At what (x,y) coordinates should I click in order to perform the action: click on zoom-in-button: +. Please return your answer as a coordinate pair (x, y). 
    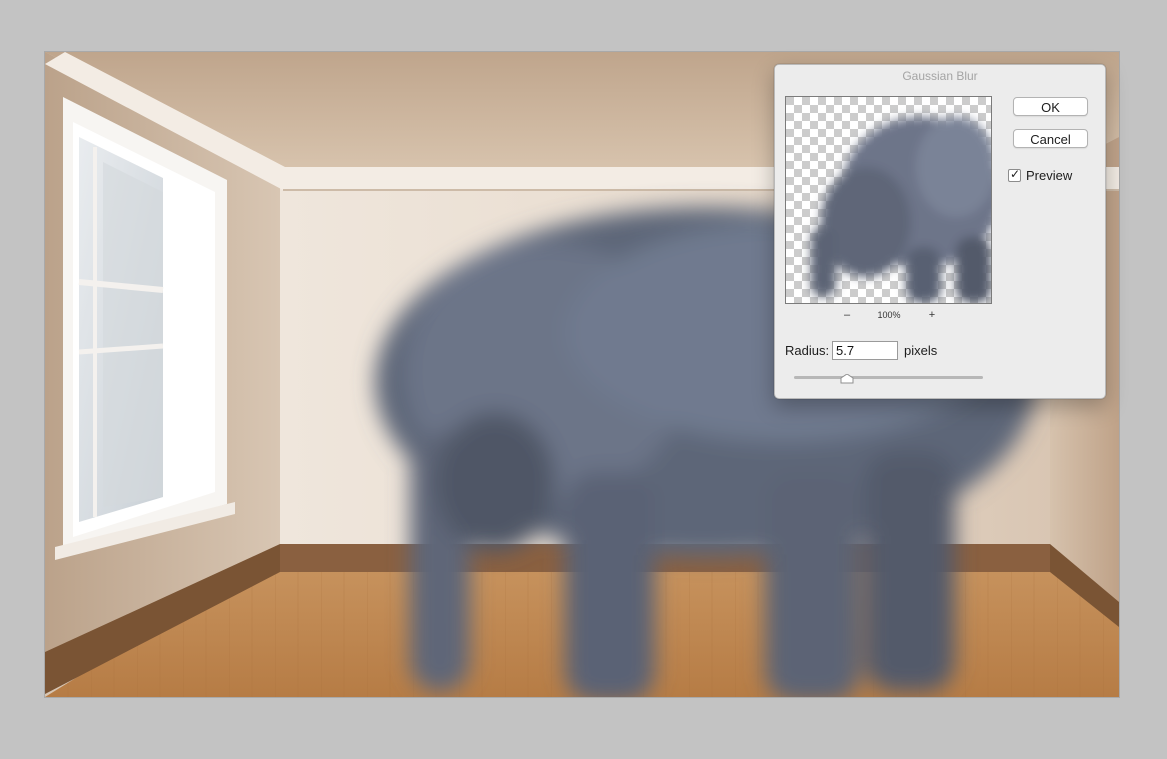
    Looking at the image, I should click on (932, 315).